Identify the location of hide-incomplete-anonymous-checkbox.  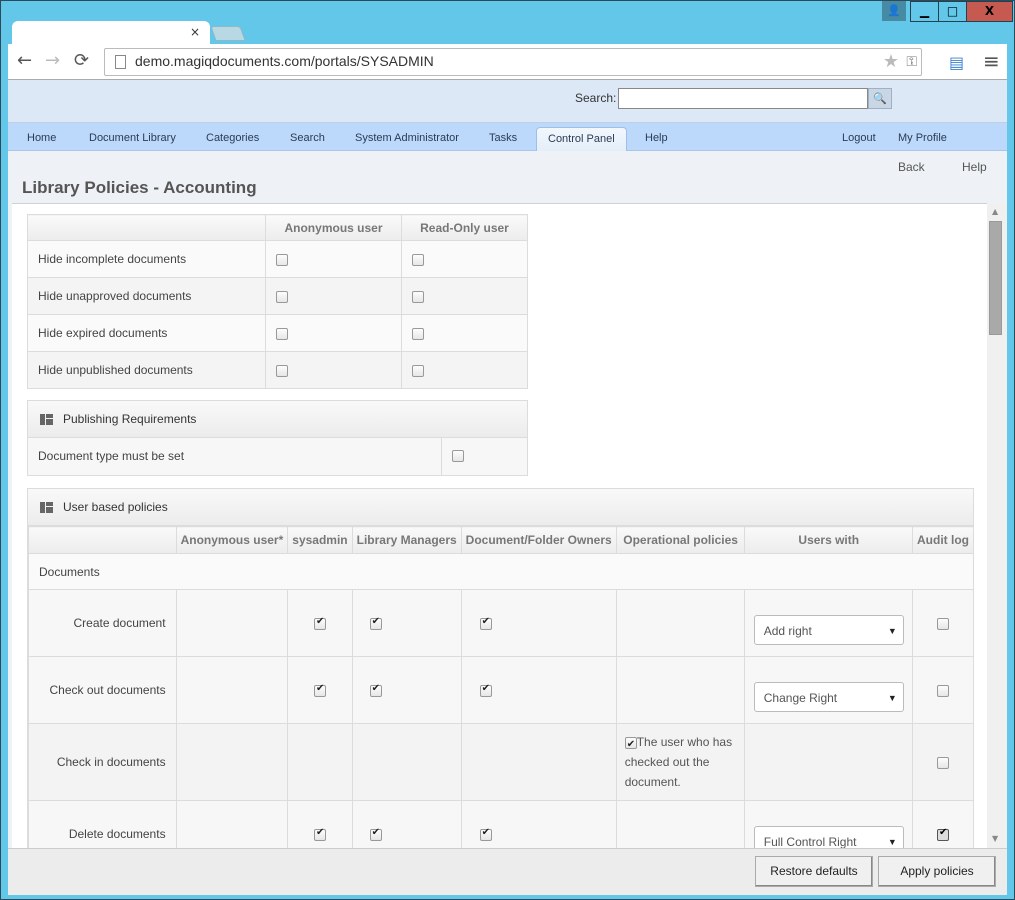
(282, 259).